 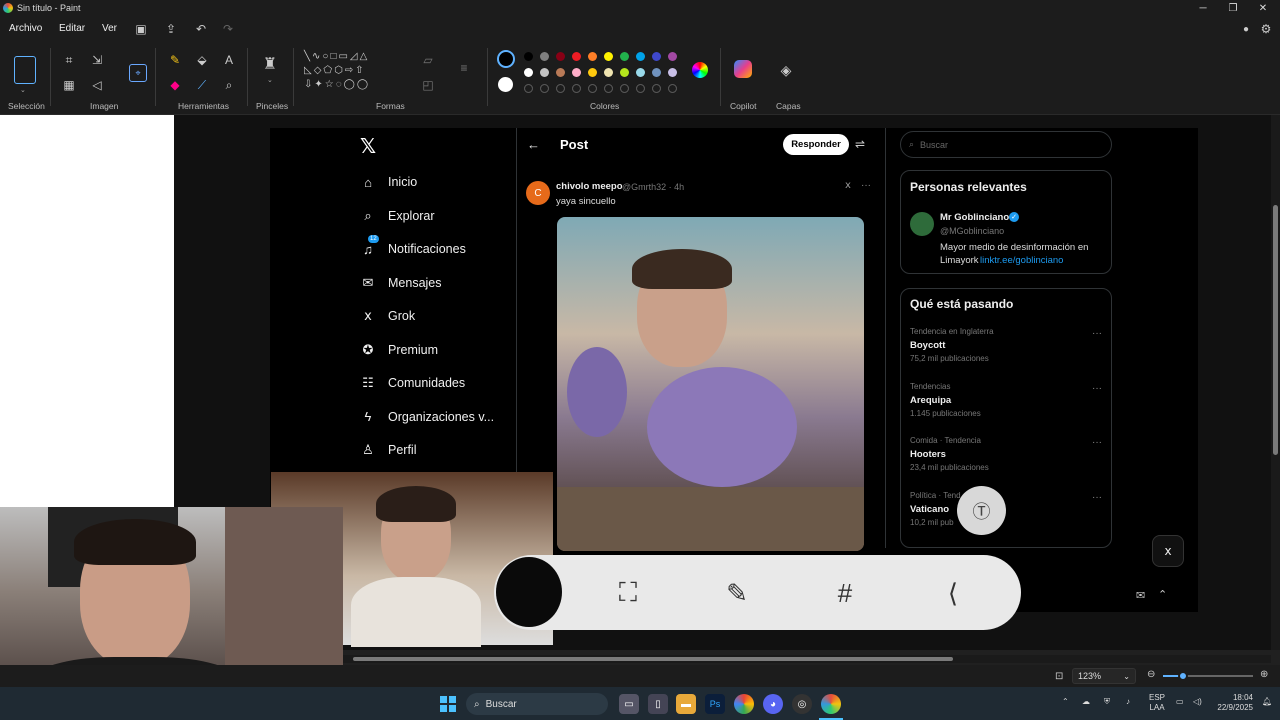 What do you see at coordinates (428, 60) in the screenshot?
I see `outline-icon: ▱` at bounding box center [428, 60].